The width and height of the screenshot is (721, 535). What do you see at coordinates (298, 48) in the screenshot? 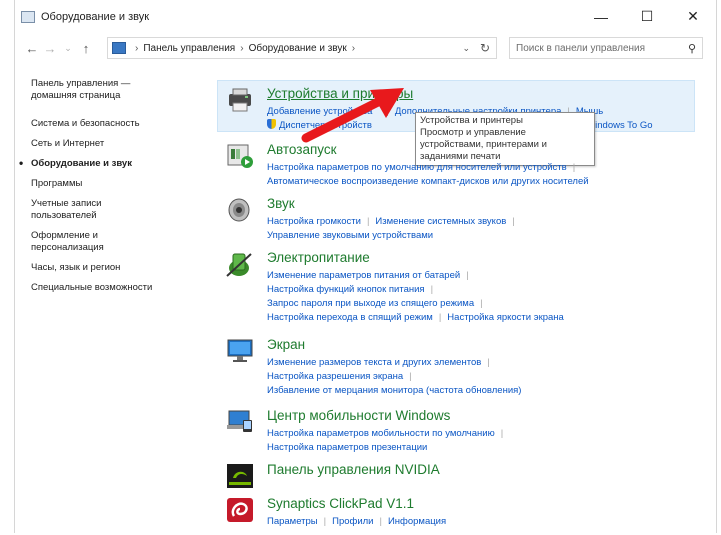
I see `breadcrumb-hardware-sound: Оборудование и звук` at bounding box center [298, 48].